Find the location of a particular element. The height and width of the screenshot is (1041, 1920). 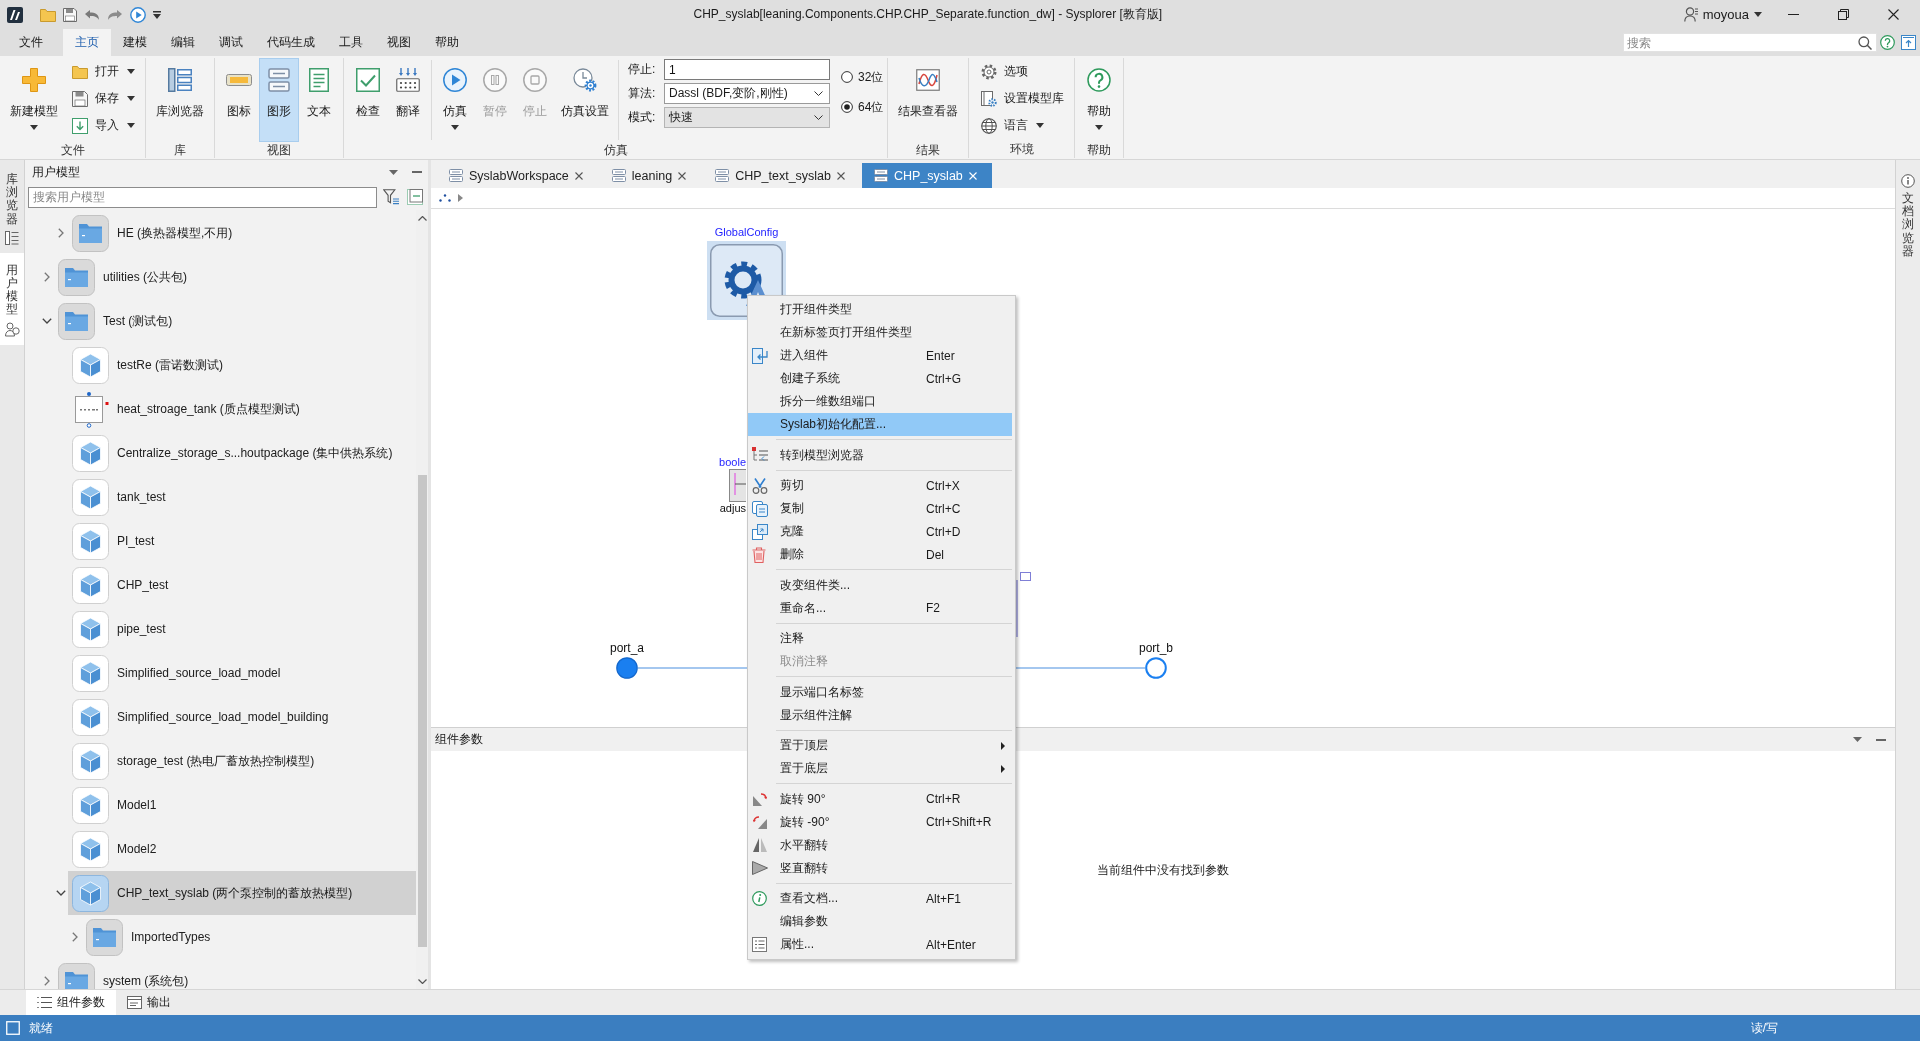

menu-item: 重命名... F2 is located at coordinates (880, 608).